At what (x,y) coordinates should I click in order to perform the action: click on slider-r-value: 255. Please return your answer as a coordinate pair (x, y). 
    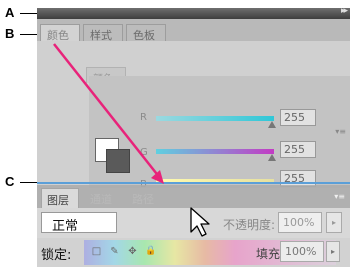
    Looking at the image, I should click on (298, 117).